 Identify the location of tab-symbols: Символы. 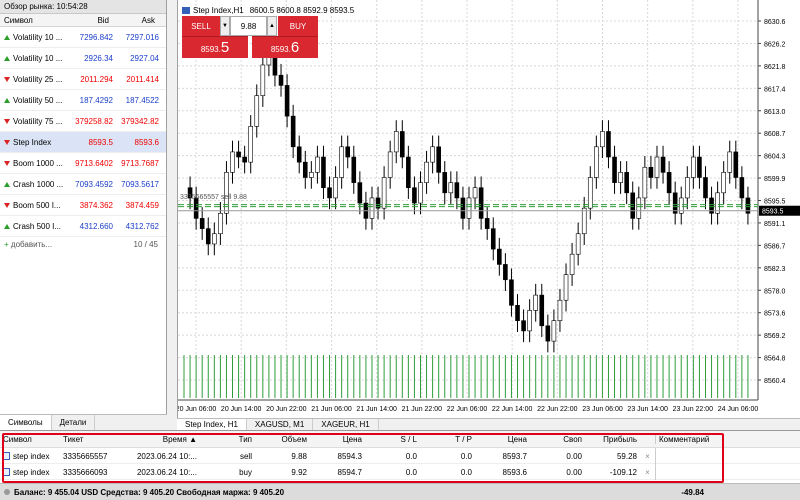
(26, 422).